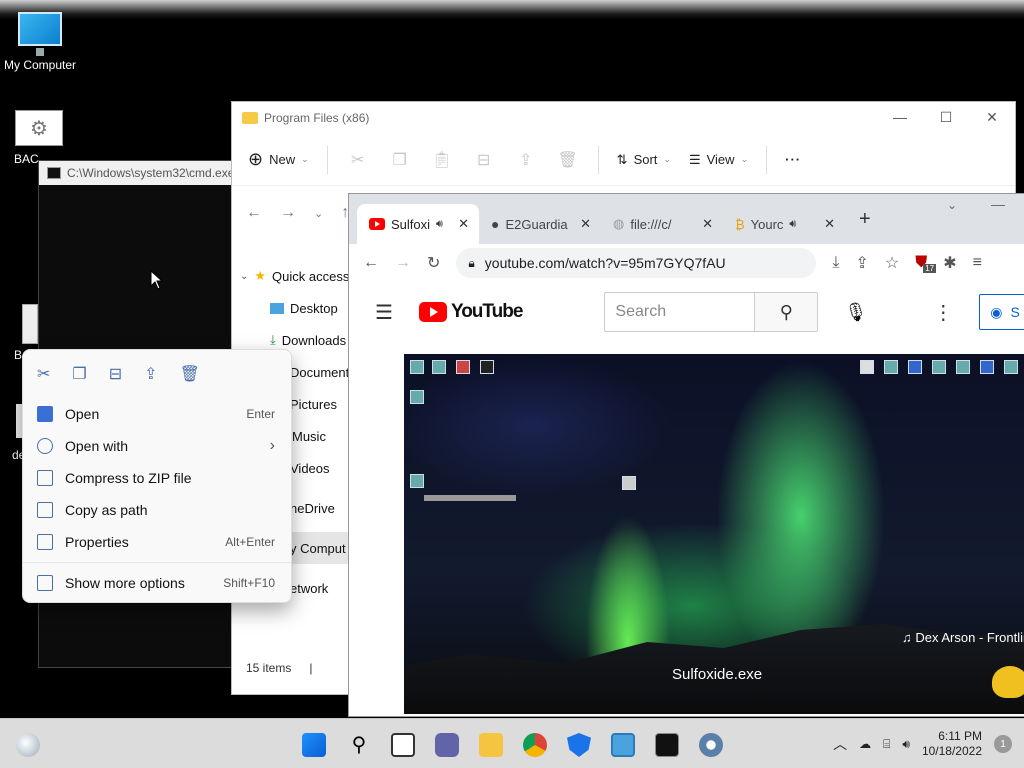 This screenshot has height=768, width=1024. I want to click on tab-label: E2Guardia, so click(536, 224).